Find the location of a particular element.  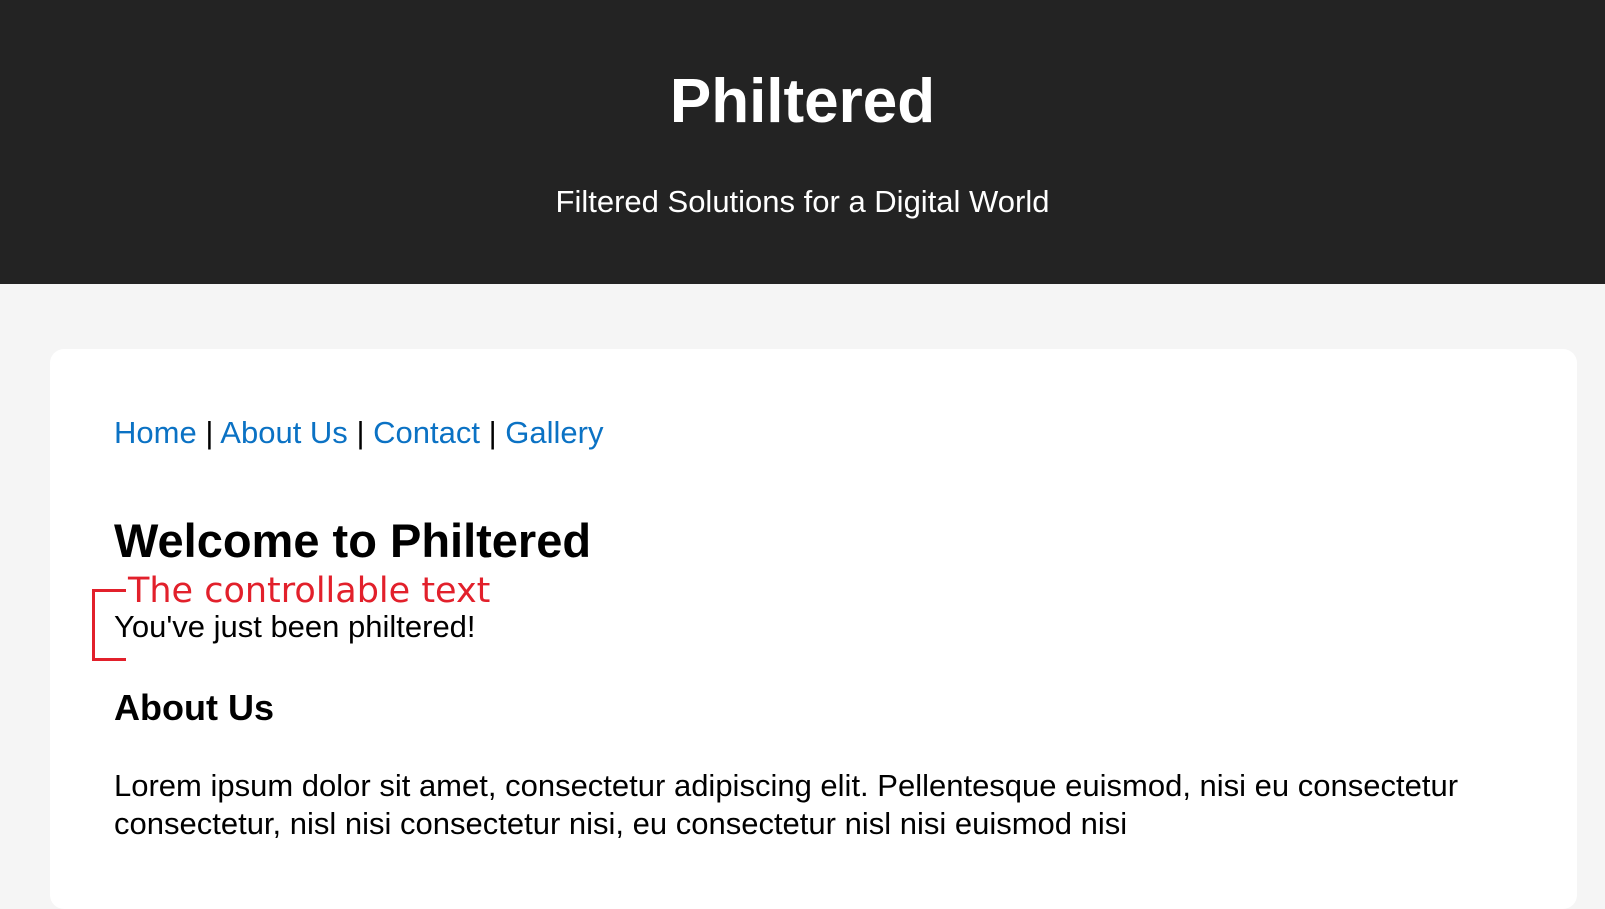

site-title: Philtered is located at coordinates (802, 101).